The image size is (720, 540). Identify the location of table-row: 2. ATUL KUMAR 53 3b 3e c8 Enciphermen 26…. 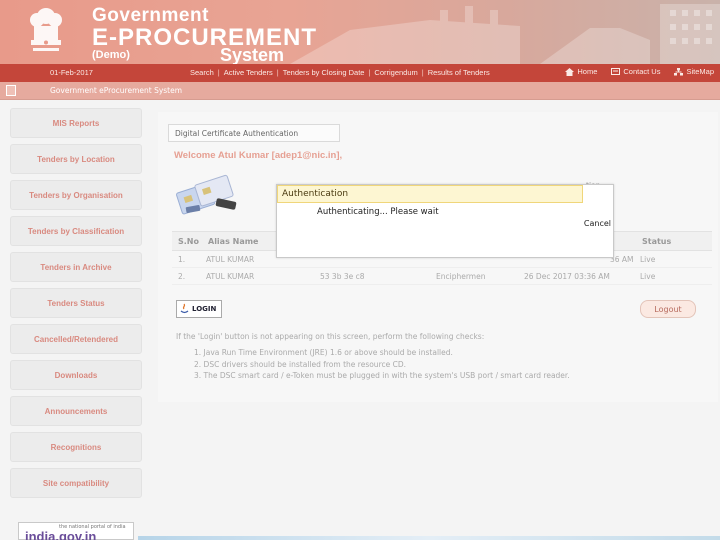
(442, 277).